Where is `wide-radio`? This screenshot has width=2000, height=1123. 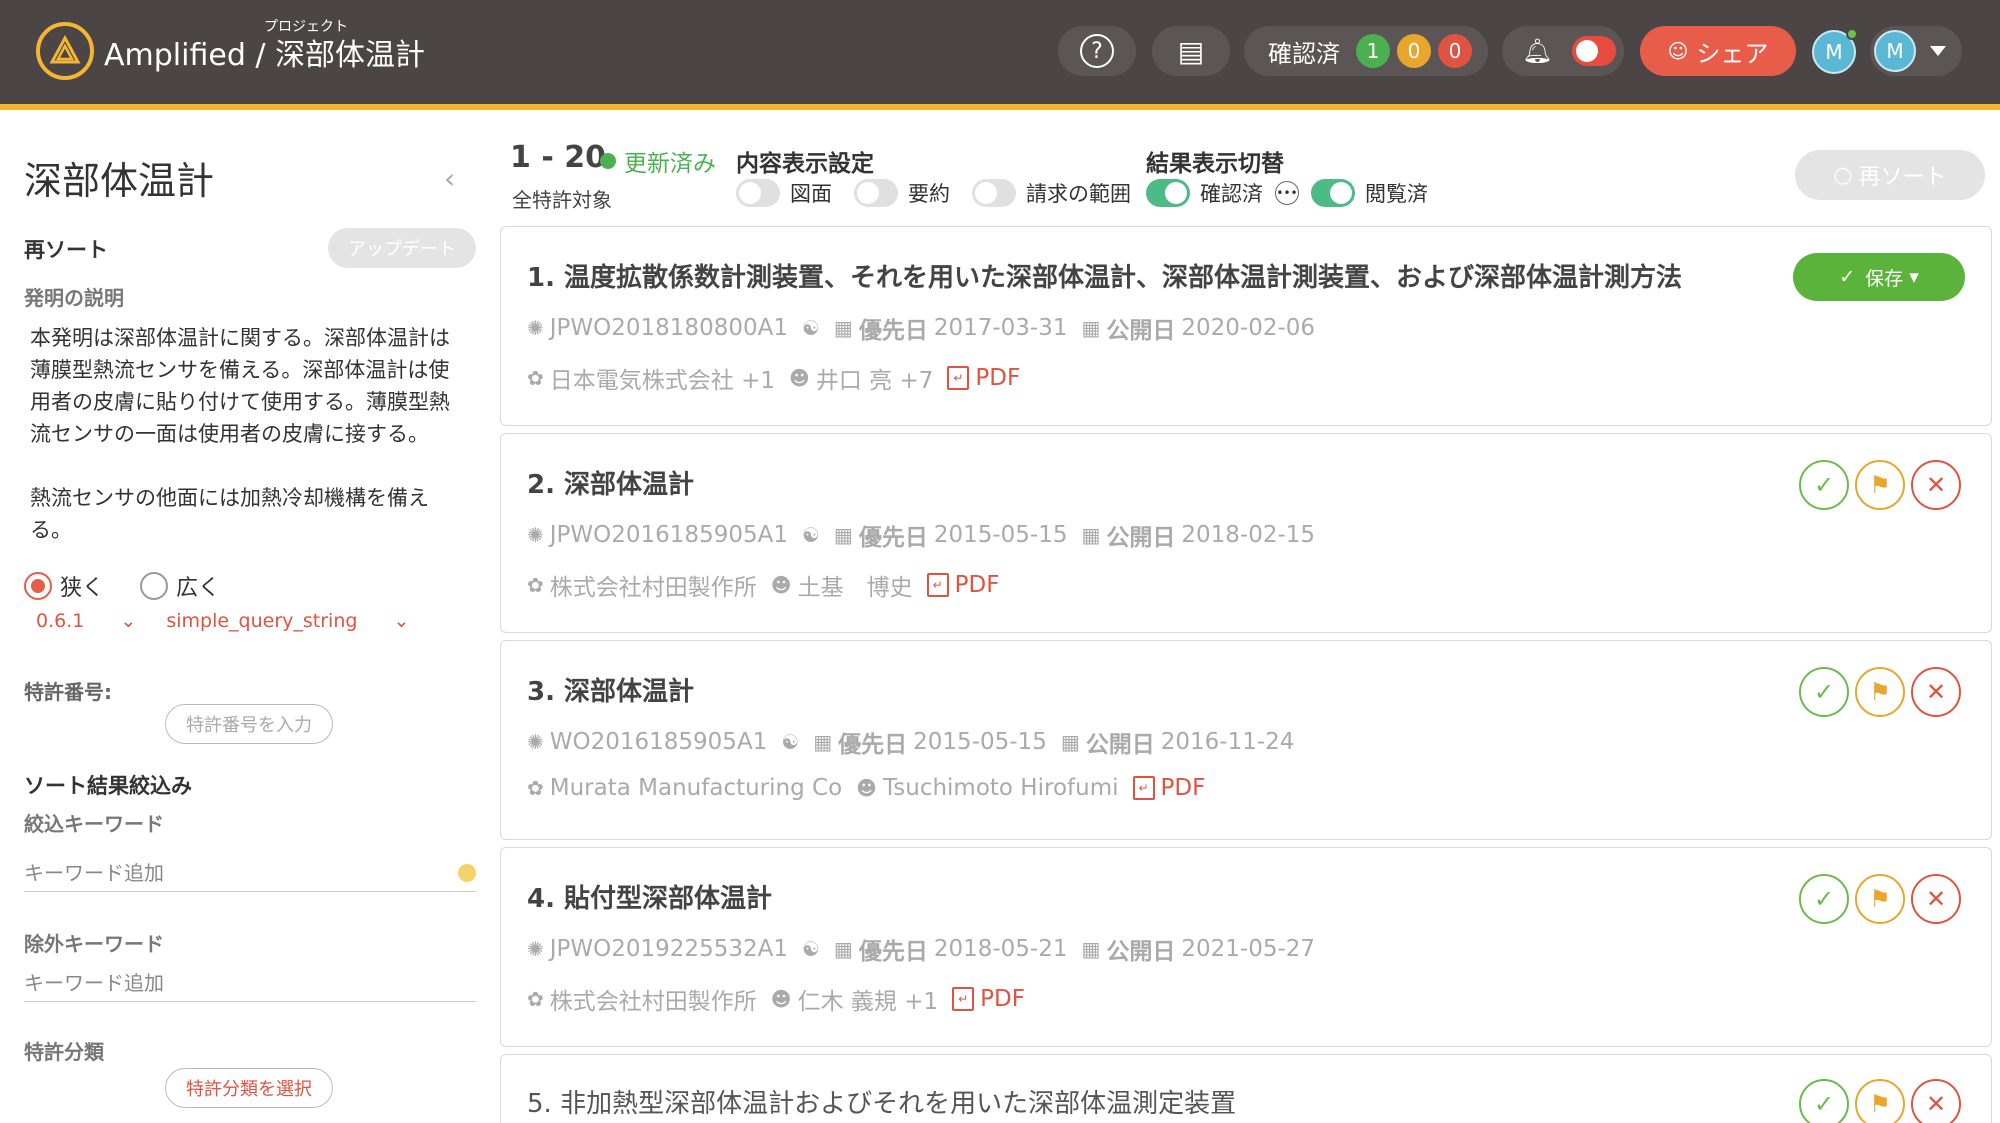 wide-radio is located at coordinates (154, 586).